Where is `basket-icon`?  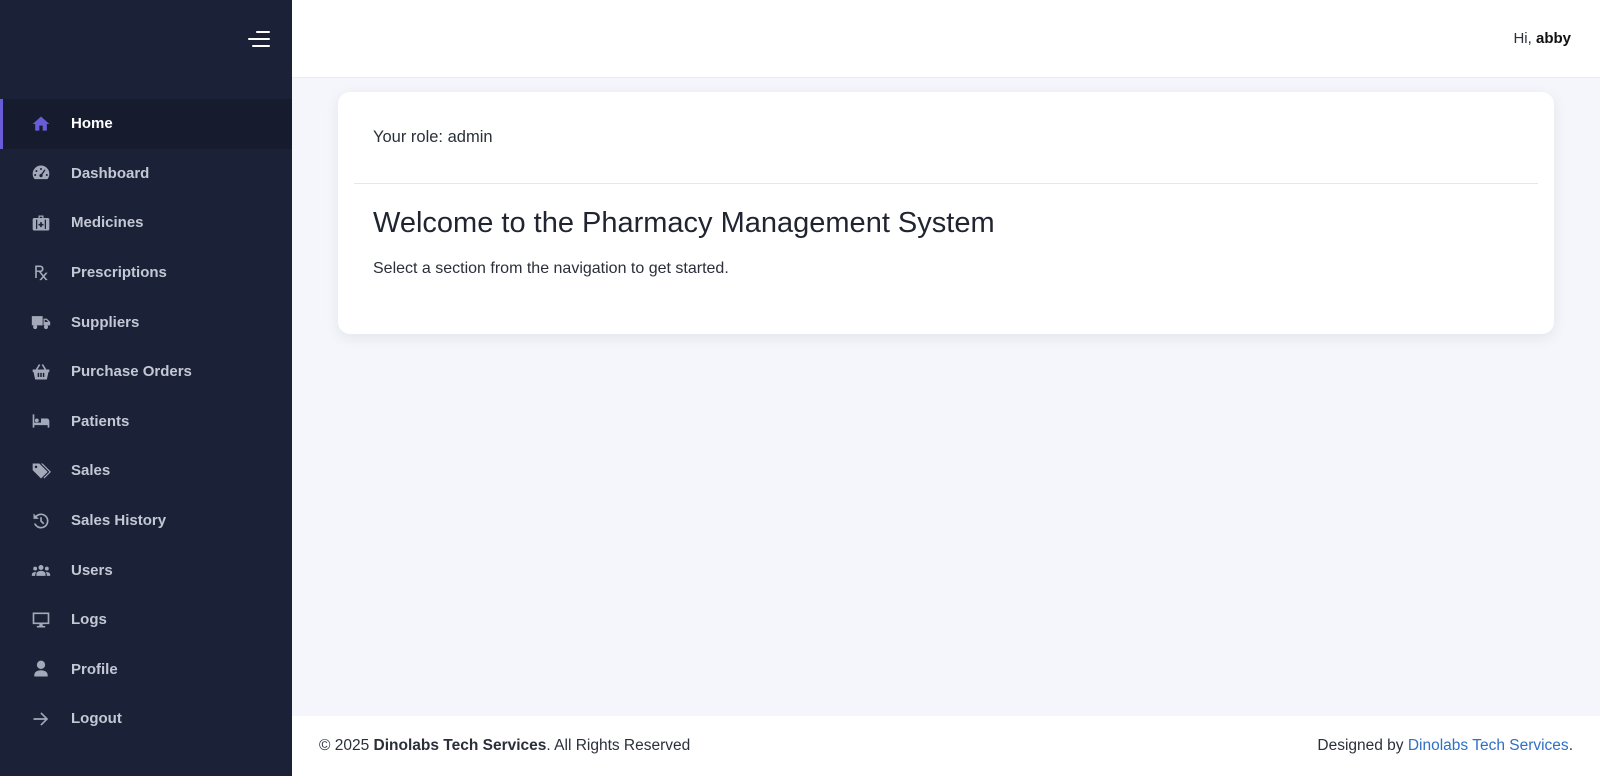
basket-icon is located at coordinates (41, 372).